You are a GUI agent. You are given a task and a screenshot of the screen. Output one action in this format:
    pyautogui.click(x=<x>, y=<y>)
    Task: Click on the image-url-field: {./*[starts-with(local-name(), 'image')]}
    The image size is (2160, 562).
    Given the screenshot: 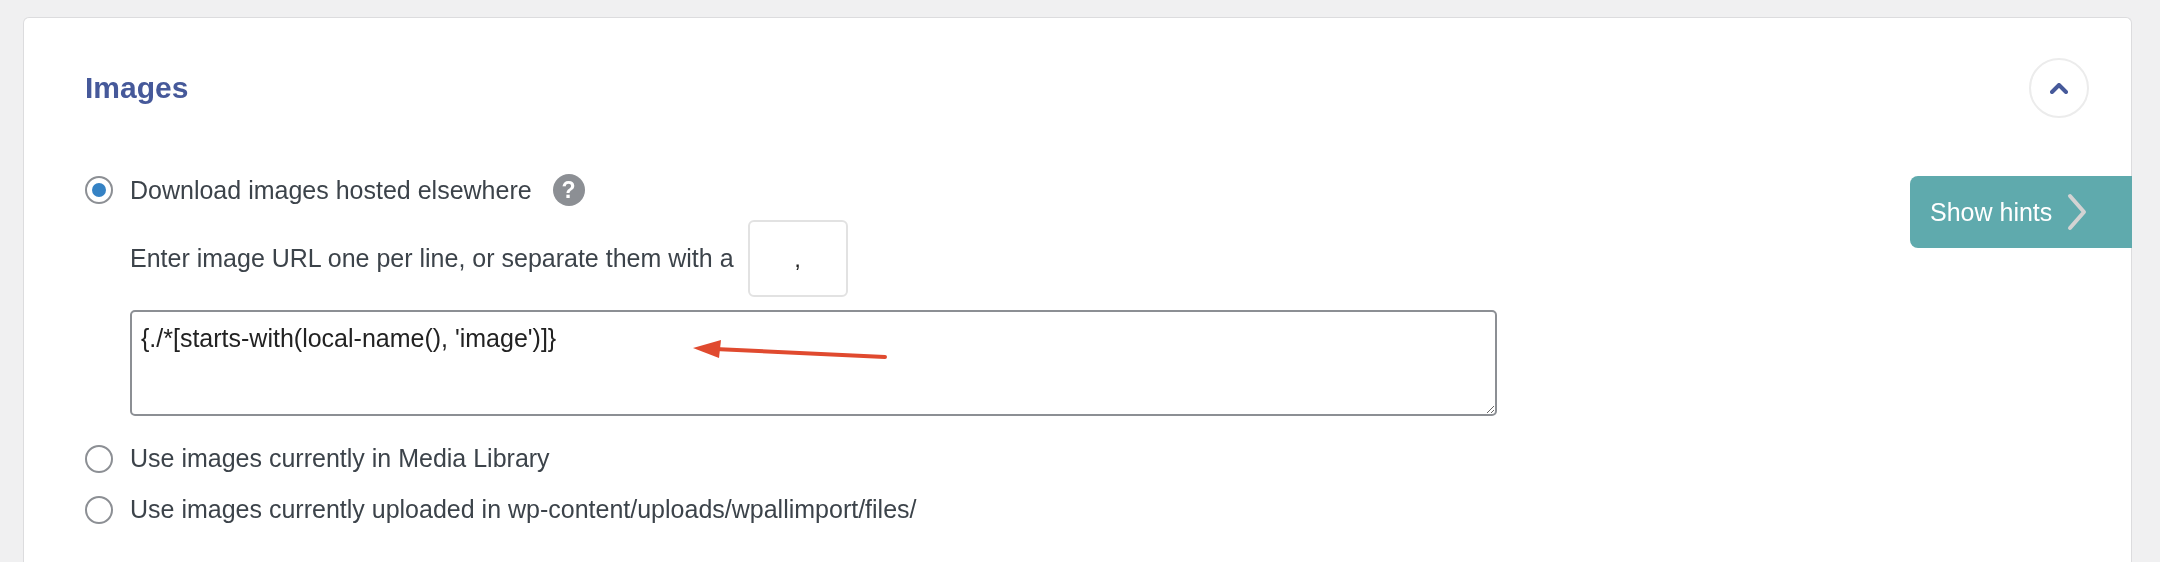 What is the action you would take?
    pyautogui.click(x=813, y=363)
    